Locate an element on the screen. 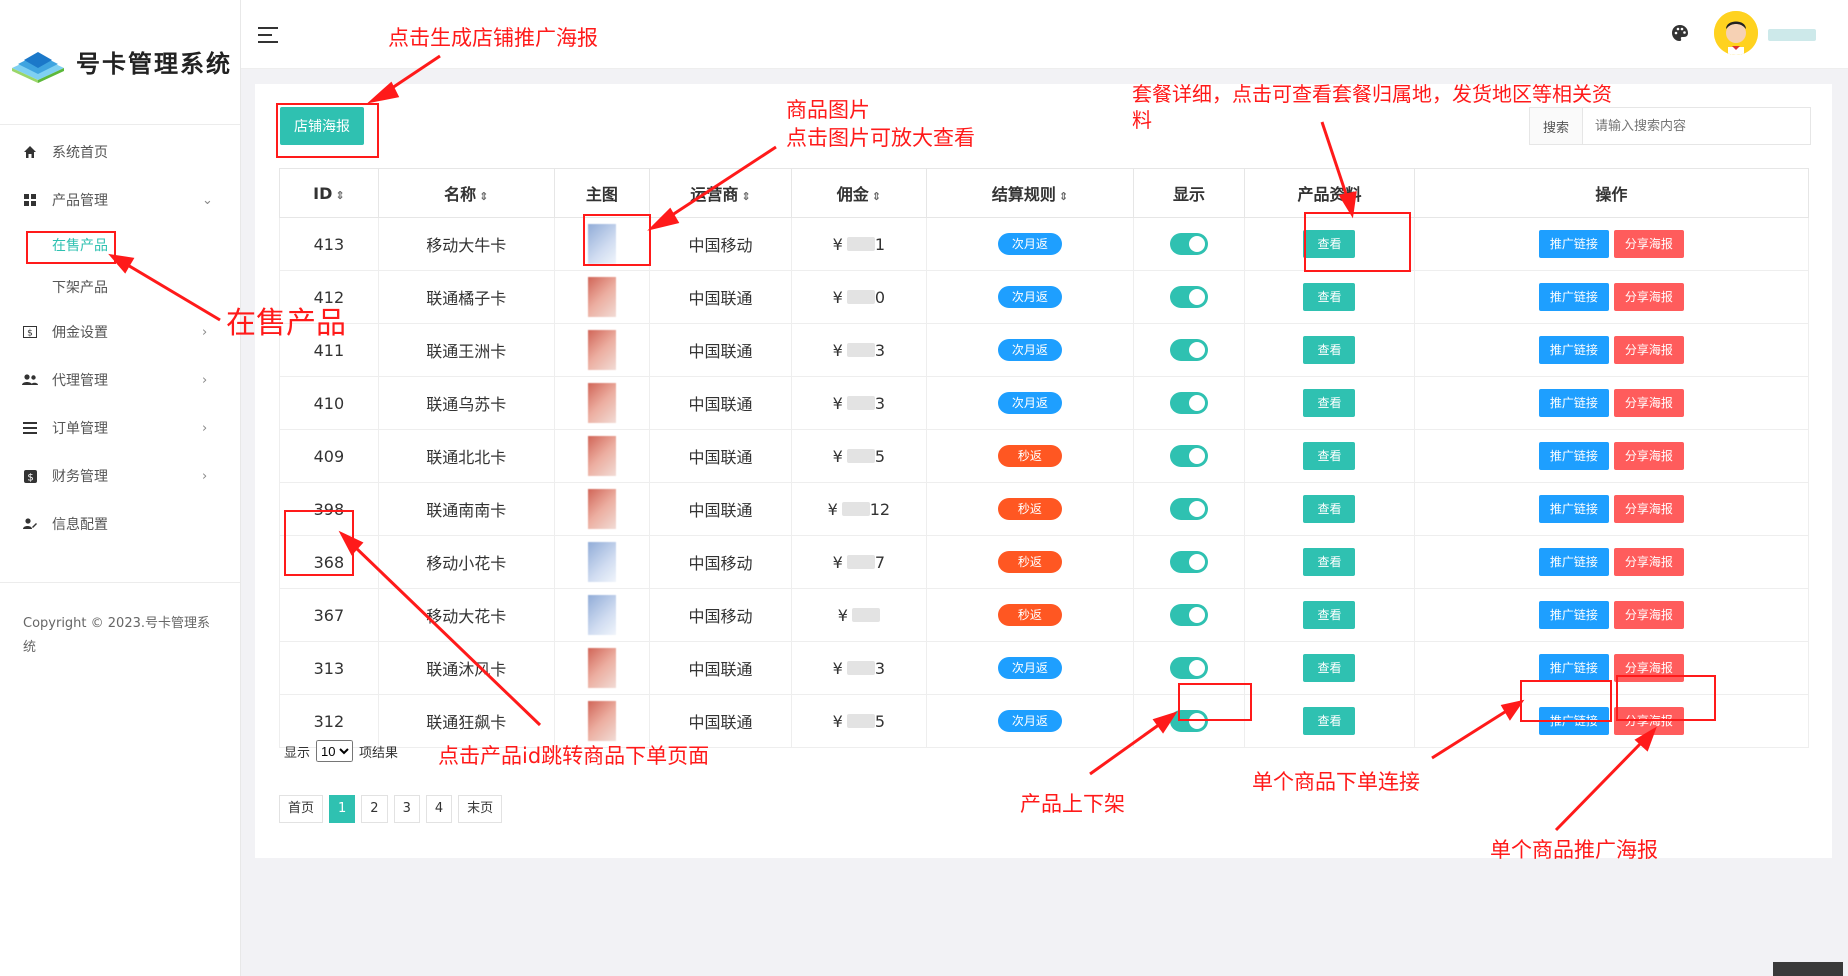 The height and width of the screenshot is (976, 1848). product-id-link: 409 is located at coordinates (329, 456).